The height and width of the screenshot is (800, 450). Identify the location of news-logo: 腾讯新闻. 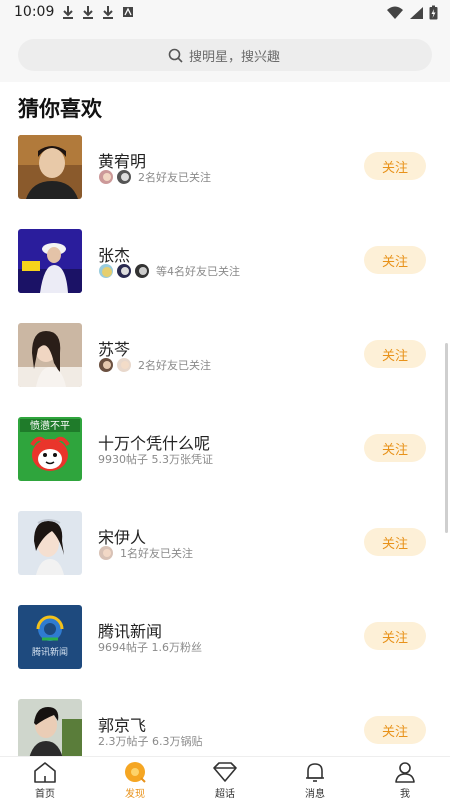
(50, 637).